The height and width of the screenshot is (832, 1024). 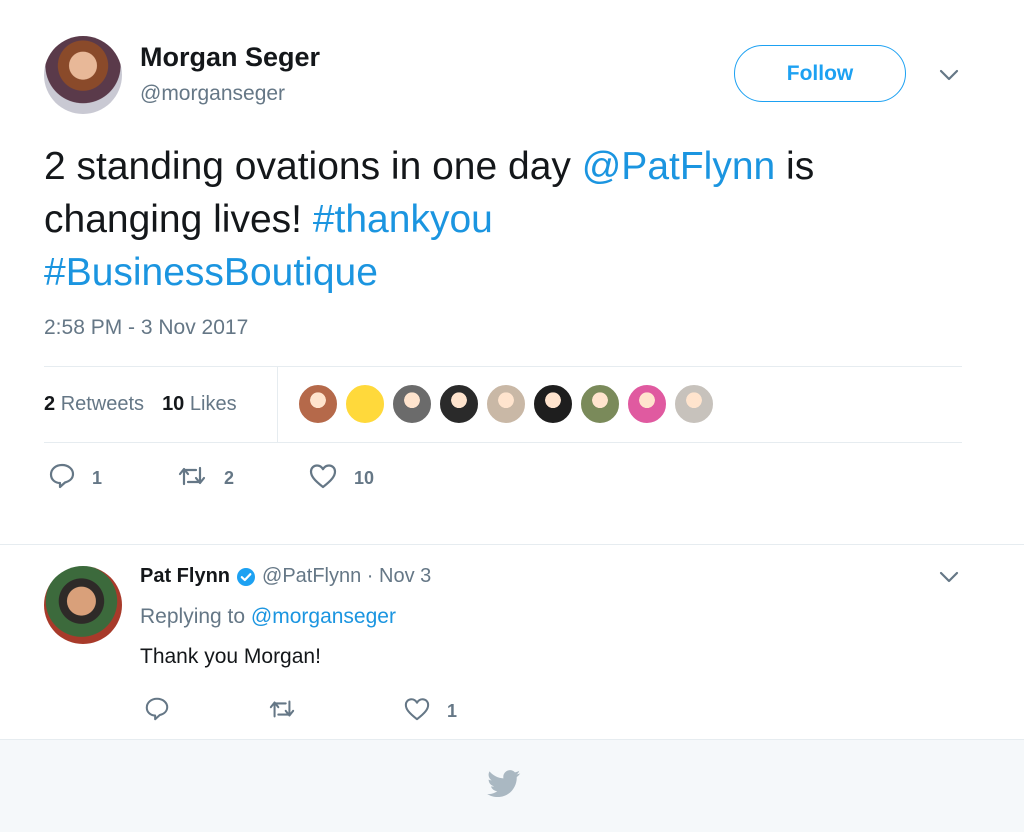 I want to click on reply-author-handle: @PatFlynn, so click(x=311, y=576).